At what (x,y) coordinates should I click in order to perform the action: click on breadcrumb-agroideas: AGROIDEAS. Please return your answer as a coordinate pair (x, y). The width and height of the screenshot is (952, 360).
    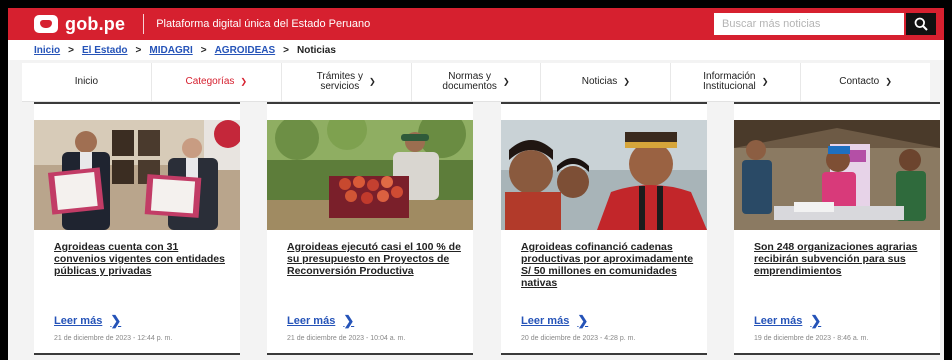
    Looking at the image, I should click on (245, 50).